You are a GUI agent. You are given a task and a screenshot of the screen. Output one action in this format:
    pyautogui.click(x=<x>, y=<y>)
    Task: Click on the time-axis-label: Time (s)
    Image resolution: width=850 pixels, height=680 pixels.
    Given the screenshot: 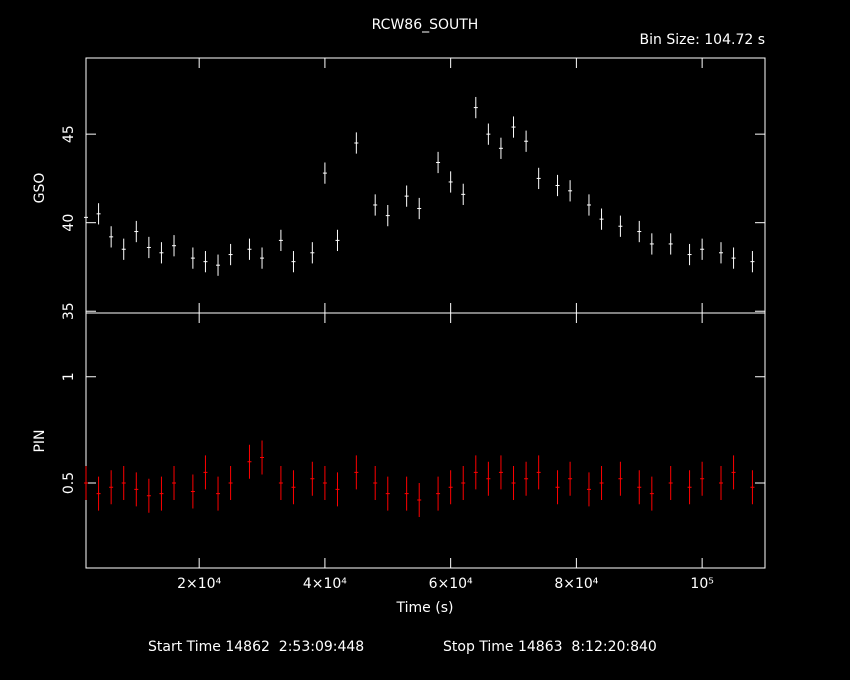 What is the action you would take?
    pyautogui.click(x=425, y=608)
    